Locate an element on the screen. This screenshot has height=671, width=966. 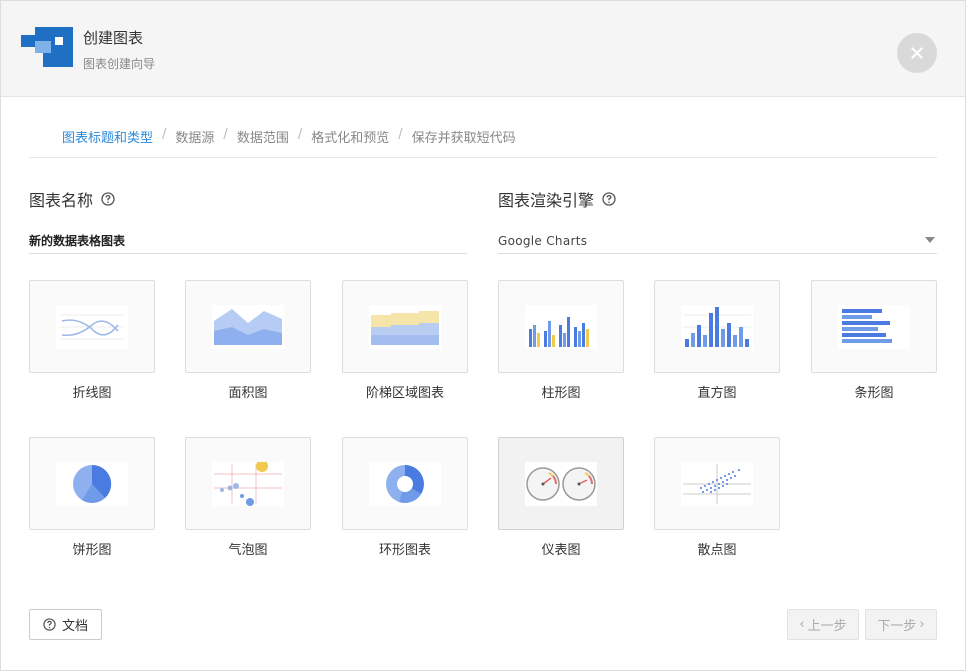
scatter-chart-icon is located at coordinates (717, 483).